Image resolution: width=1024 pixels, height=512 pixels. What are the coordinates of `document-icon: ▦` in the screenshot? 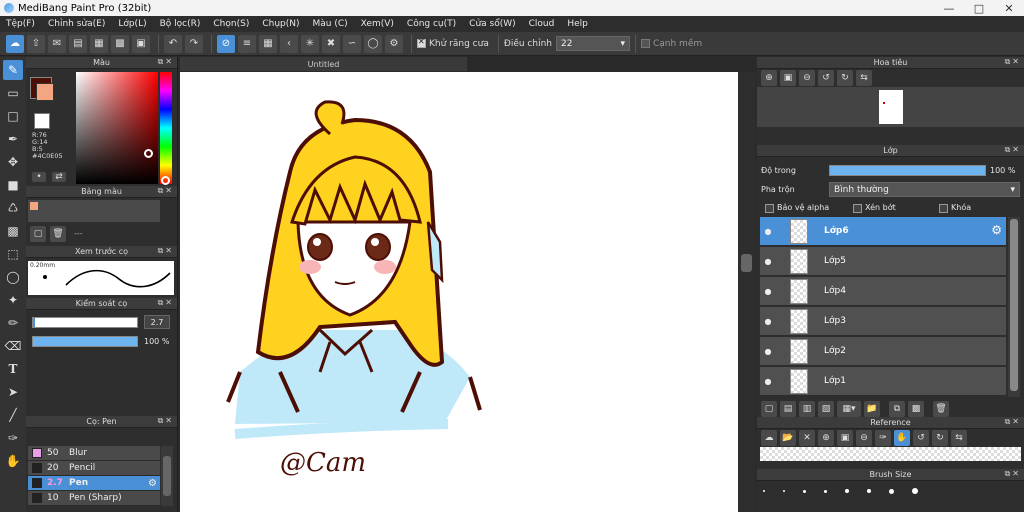 It's located at (99, 43).